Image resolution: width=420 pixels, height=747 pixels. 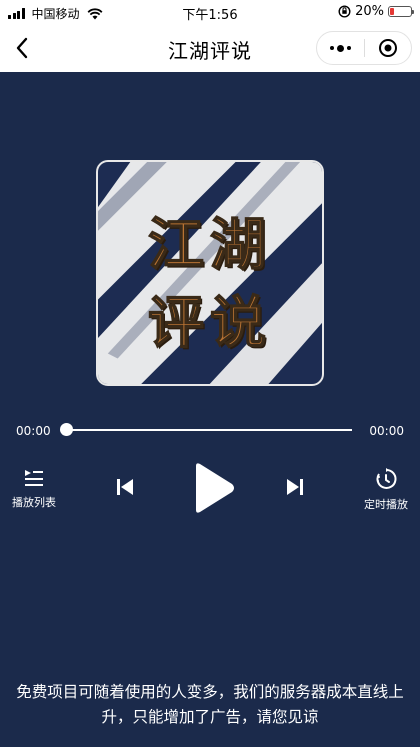 What do you see at coordinates (401, 11) in the screenshot?
I see `battery-icon` at bounding box center [401, 11].